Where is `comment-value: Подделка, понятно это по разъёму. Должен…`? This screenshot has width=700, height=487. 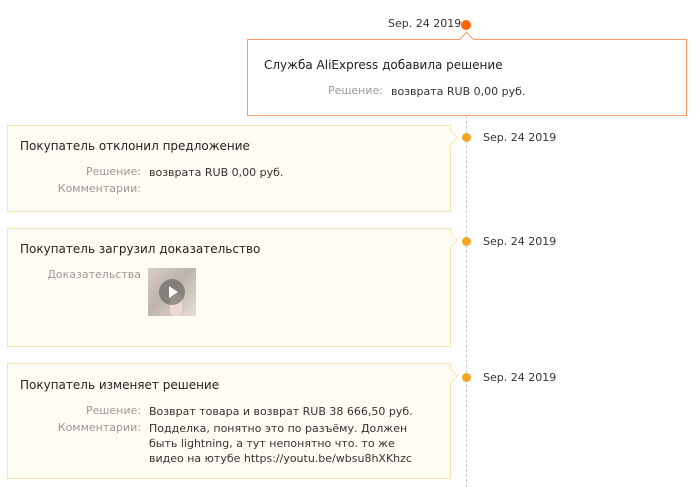
comment-value: Подделка, понятно это по разъёму. Должен… is located at coordinates (280, 443).